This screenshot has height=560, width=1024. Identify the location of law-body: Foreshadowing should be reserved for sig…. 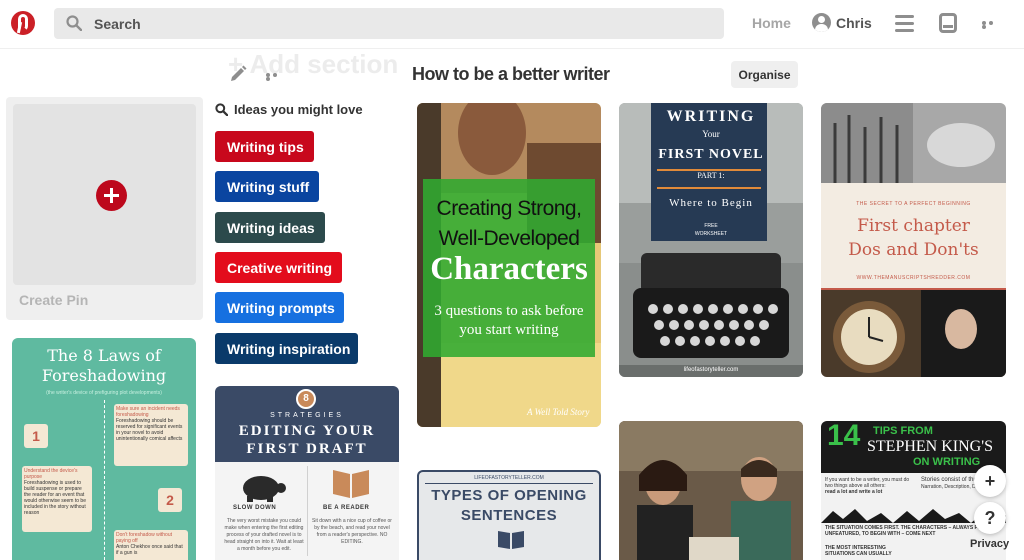
(149, 430).